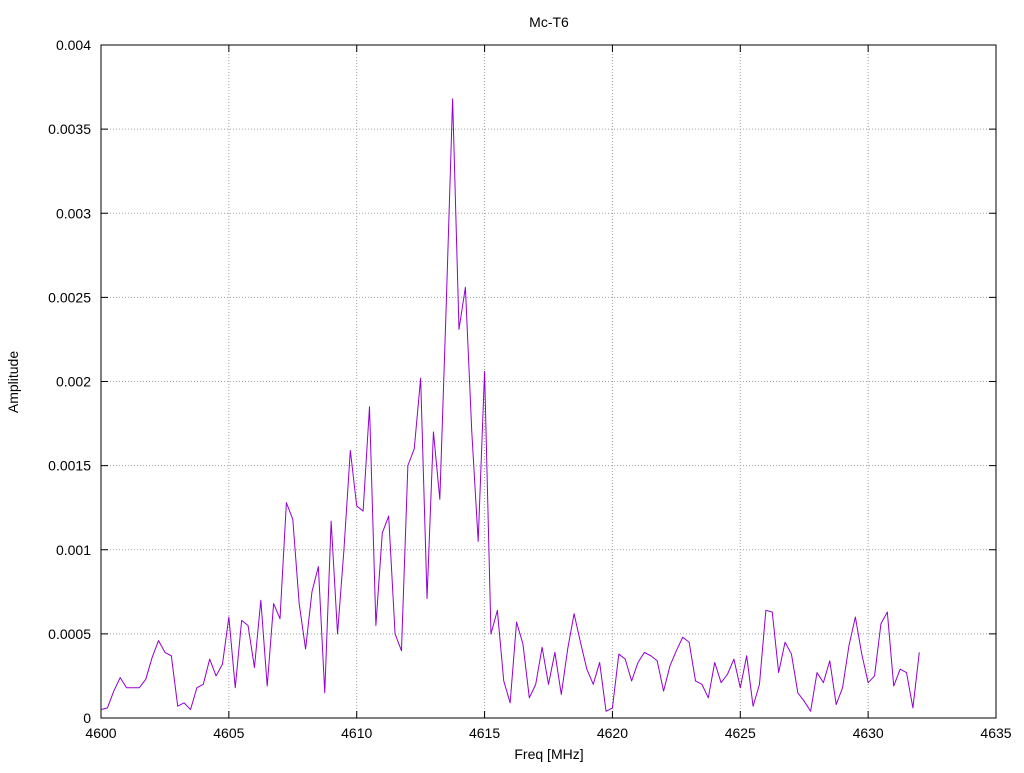 This screenshot has width=1024, height=773. Describe the element at coordinates (100, 733) in the screenshot. I see `x-tick-label: 4600` at that location.